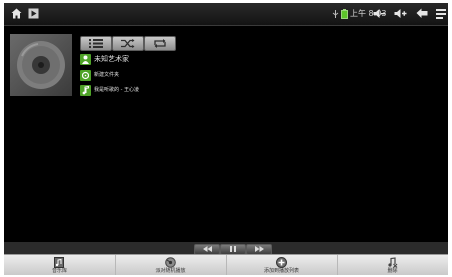  Describe the element at coordinates (379, 13) in the screenshot. I see `volume-down-icon` at that location.